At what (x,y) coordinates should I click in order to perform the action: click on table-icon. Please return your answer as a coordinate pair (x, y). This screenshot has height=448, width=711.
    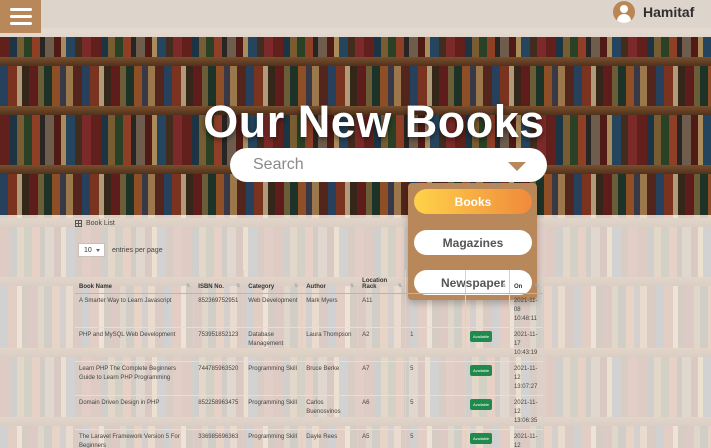
    Looking at the image, I should click on (78, 223).